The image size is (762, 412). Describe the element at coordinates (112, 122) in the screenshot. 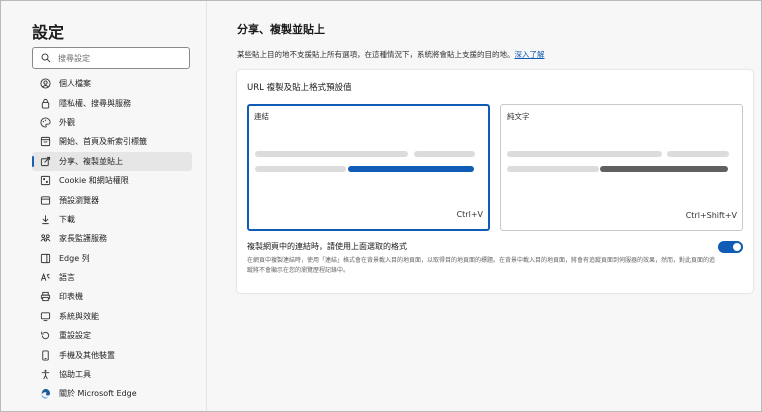

I see `sidebar-item-appearance: 外觀` at that location.